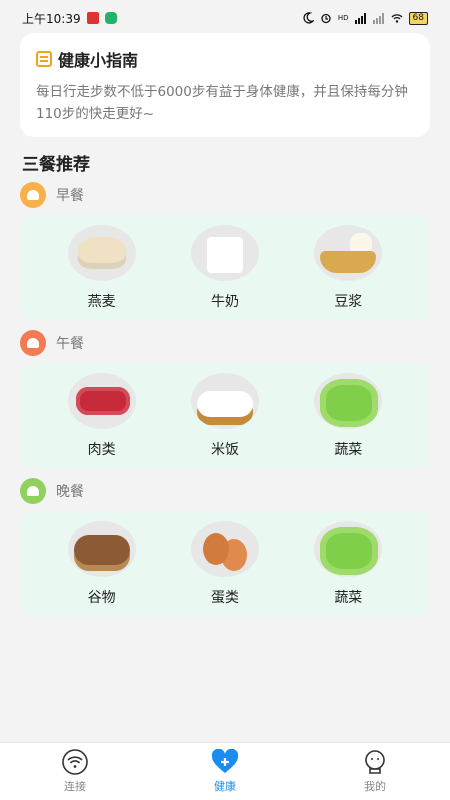  I want to click on food-item: 牛奶, so click(225, 268).